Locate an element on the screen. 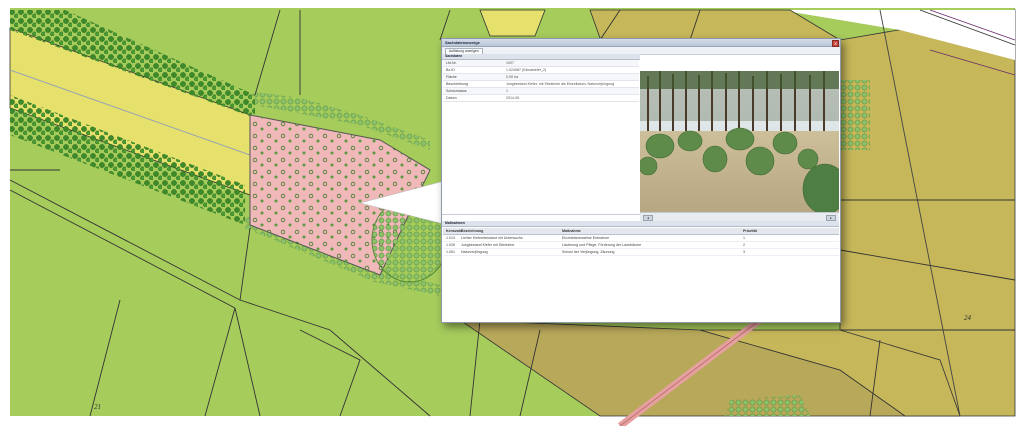 The height and width of the screenshot is (426, 1020). attribute-key: Schutzstatus is located at coordinates (456, 91).